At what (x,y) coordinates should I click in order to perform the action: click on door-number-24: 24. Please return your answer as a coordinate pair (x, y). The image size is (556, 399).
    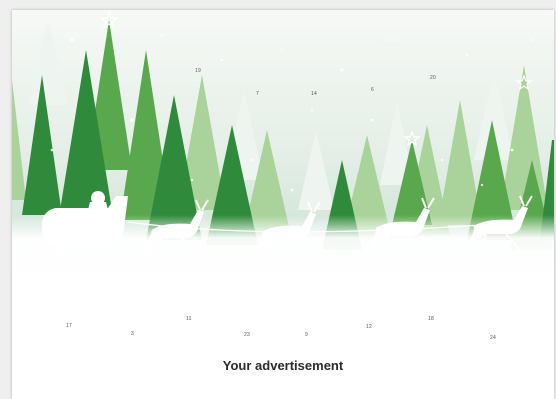
    Looking at the image, I should click on (493, 338).